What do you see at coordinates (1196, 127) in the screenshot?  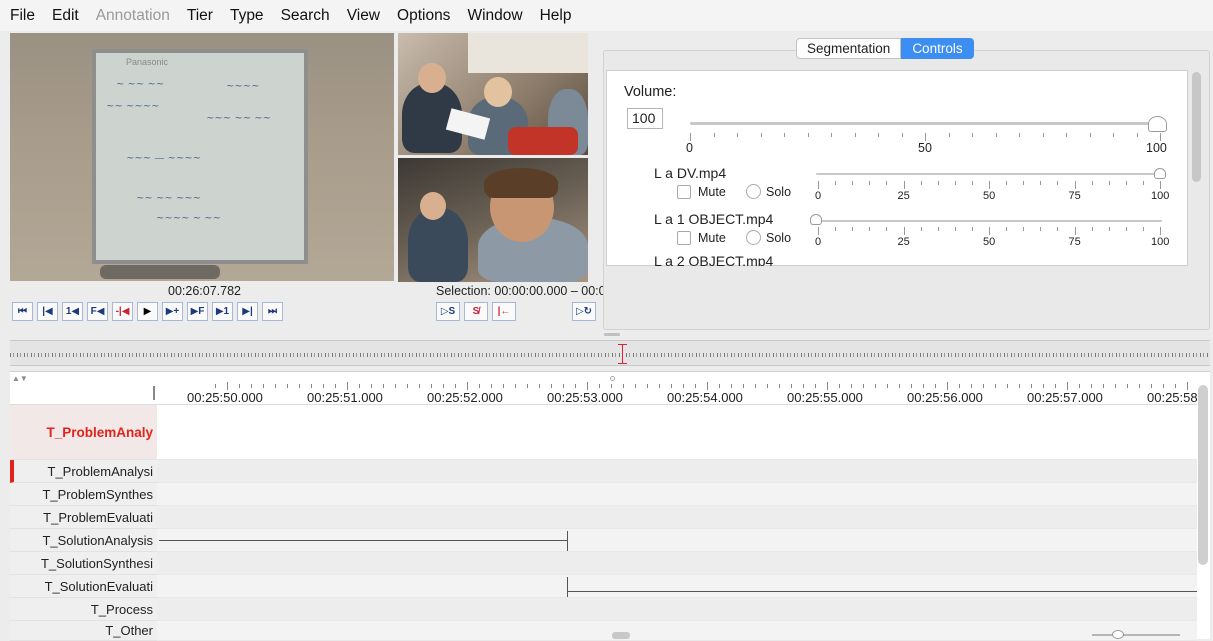 I see `controls-scrollbar` at bounding box center [1196, 127].